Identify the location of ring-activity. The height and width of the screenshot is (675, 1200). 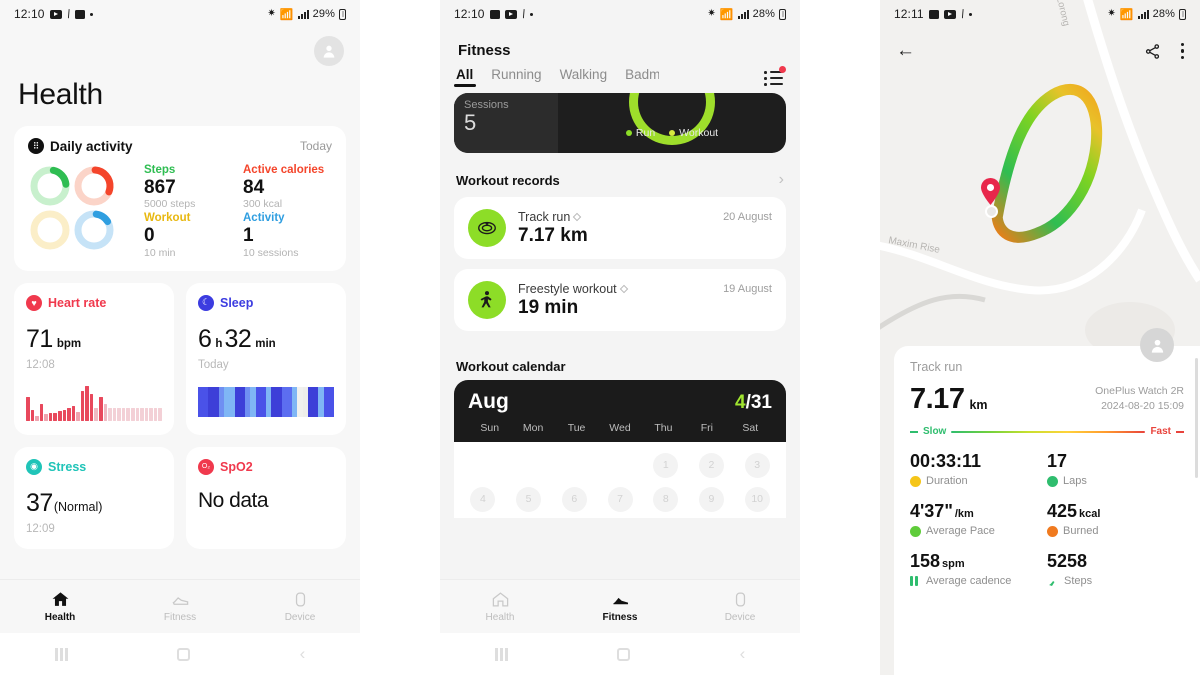
(94, 230).